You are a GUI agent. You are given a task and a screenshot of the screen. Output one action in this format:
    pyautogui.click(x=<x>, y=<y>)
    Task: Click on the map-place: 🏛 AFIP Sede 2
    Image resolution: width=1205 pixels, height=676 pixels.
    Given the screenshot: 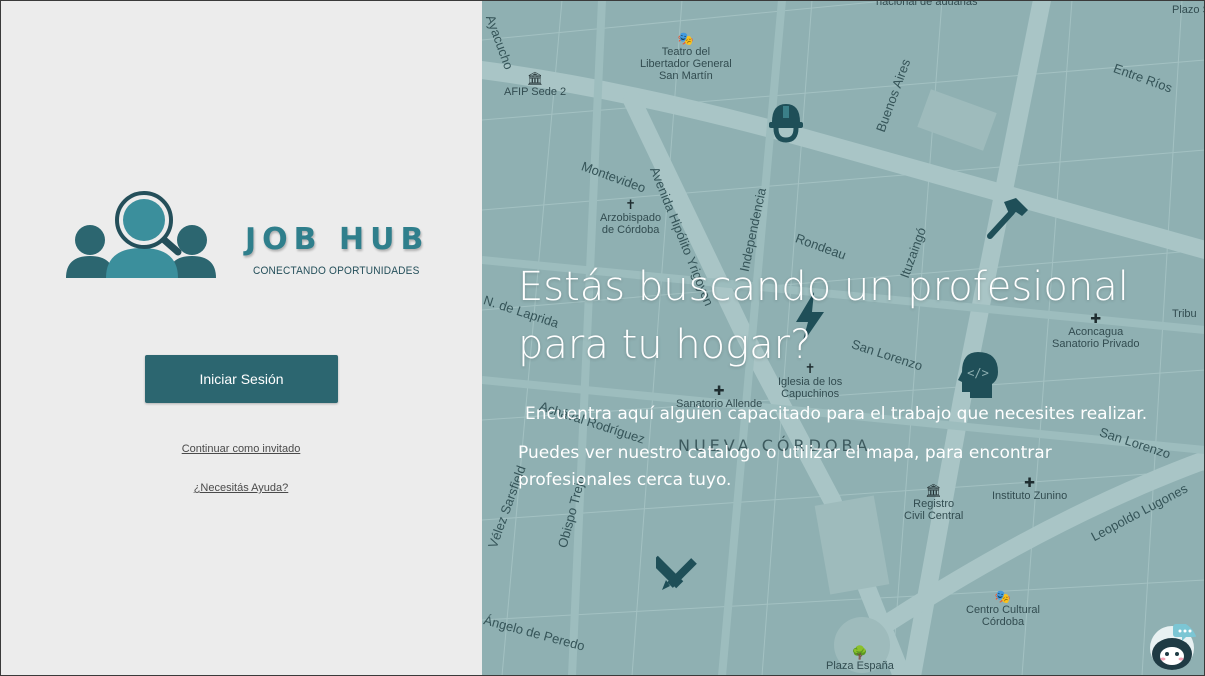 What is the action you would take?
    pyautogui.click(x=535, y=85)
    